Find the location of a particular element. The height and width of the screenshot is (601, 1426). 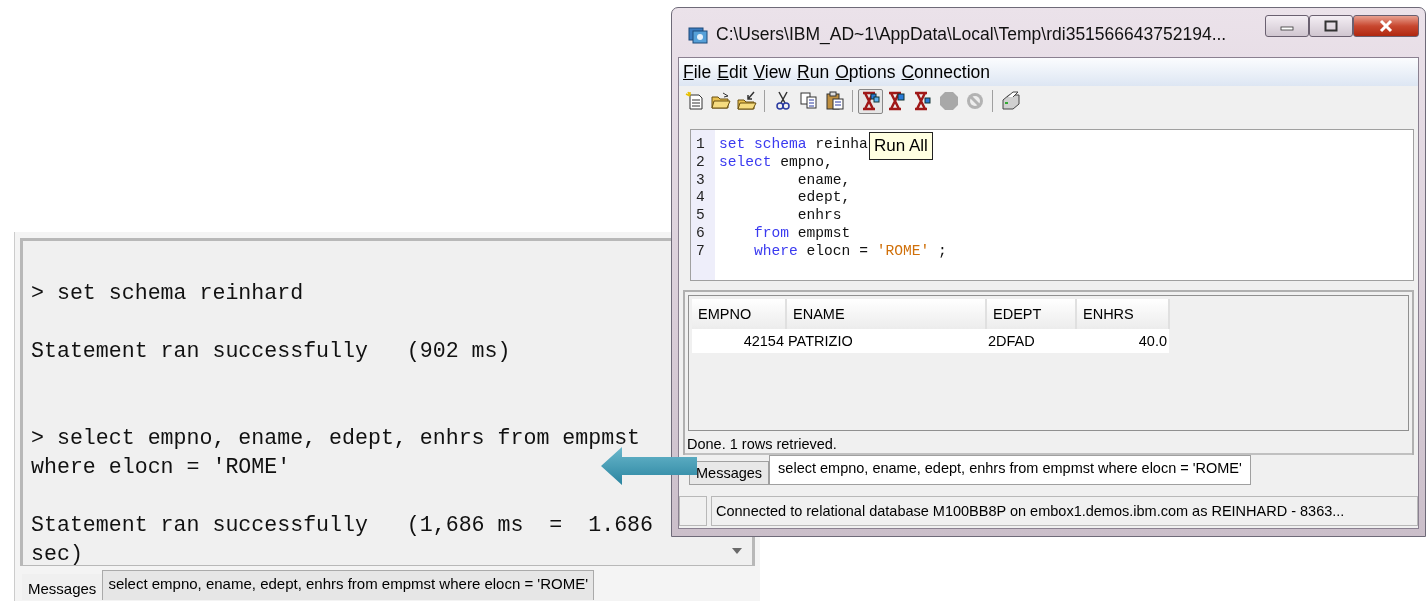

menu-item: File is located at coordinates (697, 72).